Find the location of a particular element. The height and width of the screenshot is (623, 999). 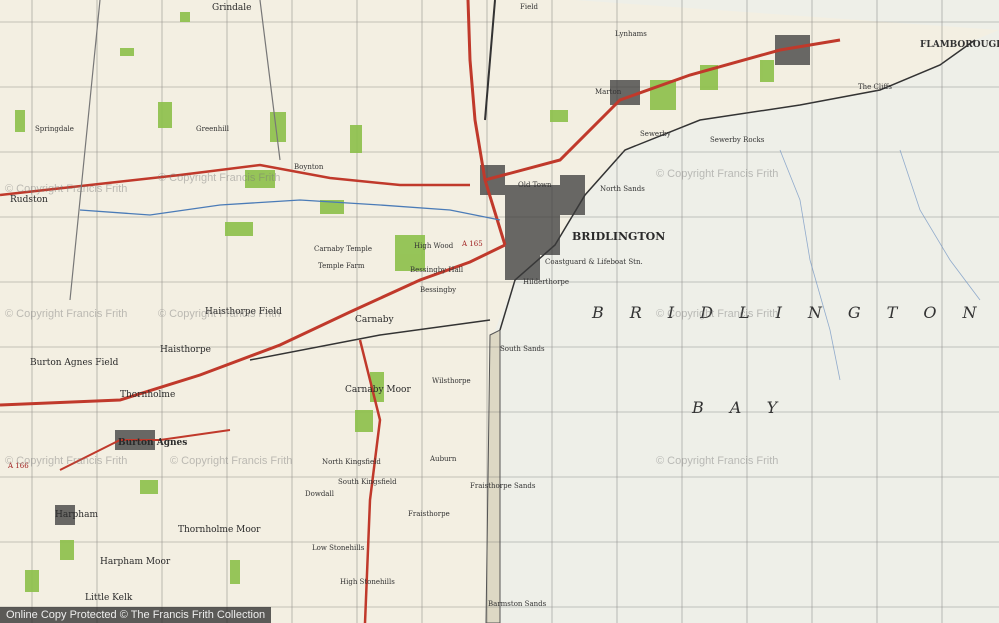

label-hilderthorpe: Hilderthorpe is located at coordinates (546, 282).